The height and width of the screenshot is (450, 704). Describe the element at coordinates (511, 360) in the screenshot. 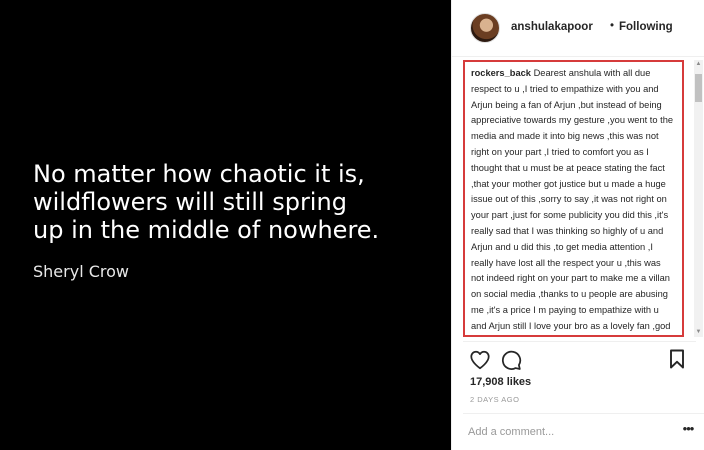

I see `speech-bubble-icon` at that location.